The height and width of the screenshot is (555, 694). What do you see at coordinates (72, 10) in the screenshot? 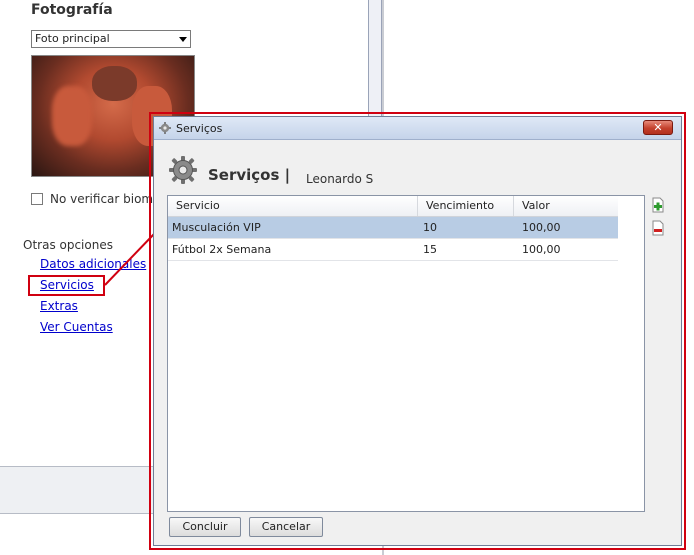
I see `page-title: Fotografía` at bounding box center [72, 10].